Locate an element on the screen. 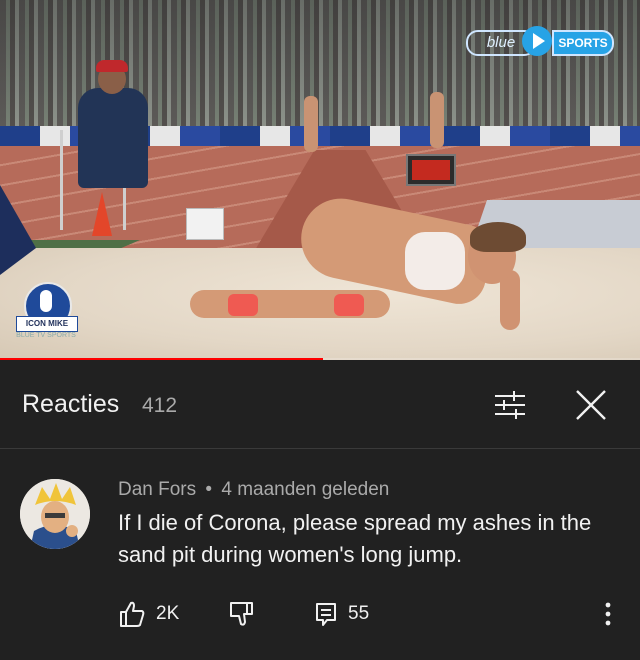 This screenshot has height=660, width=640. reply-icon is located at coordinates (326, 614).